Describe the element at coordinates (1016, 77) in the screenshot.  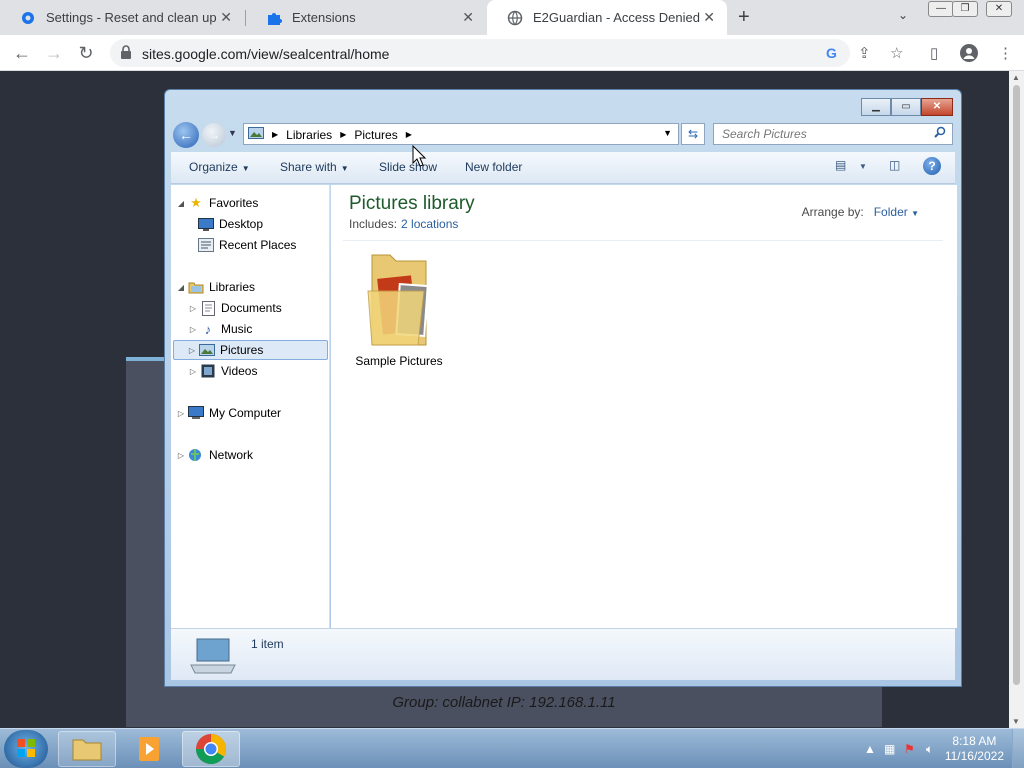
I see `scroll-up-icon: ▲` at that location.